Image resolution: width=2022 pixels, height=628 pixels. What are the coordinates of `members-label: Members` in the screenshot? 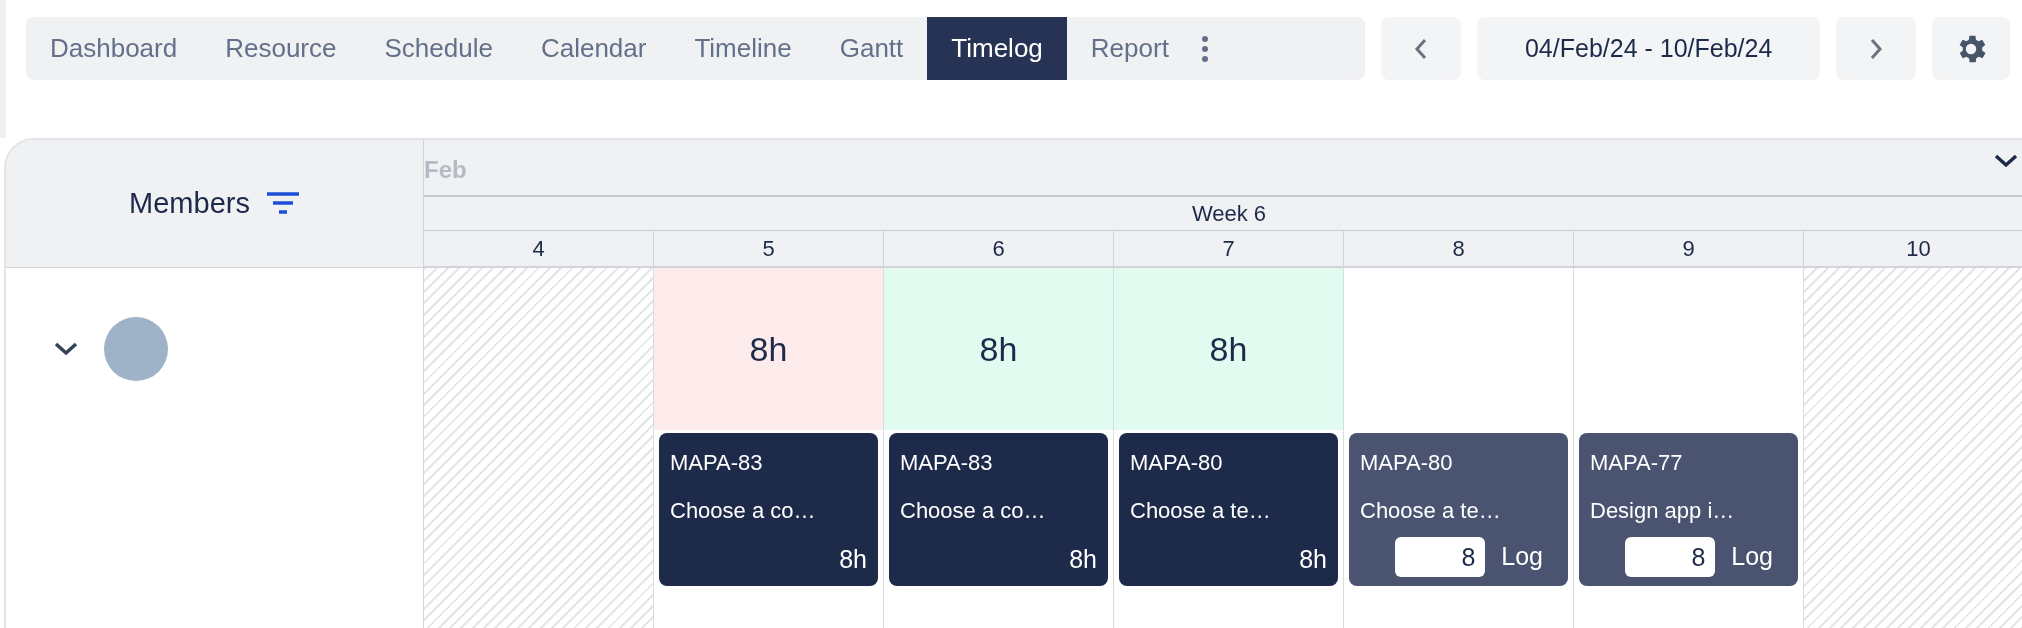 It's located at (189, 203).